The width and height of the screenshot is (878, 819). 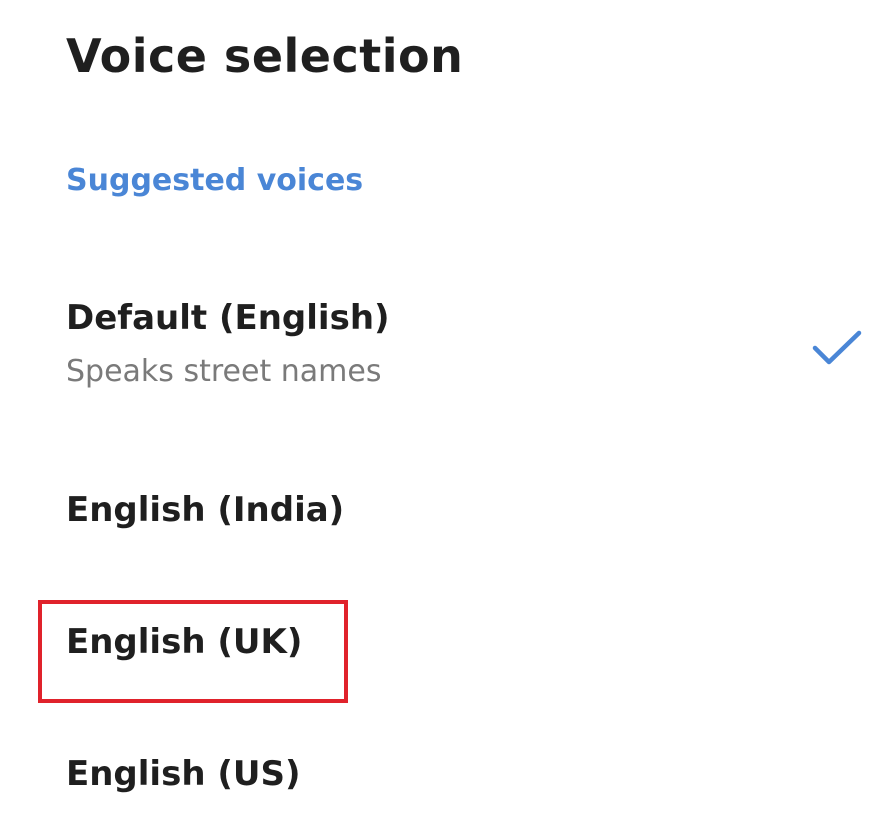 What do you see at coordinates (215, 180) in the screenshot?
I see `section-header-suggested-voices: Suggested voices` at bounding box center [215, 180].